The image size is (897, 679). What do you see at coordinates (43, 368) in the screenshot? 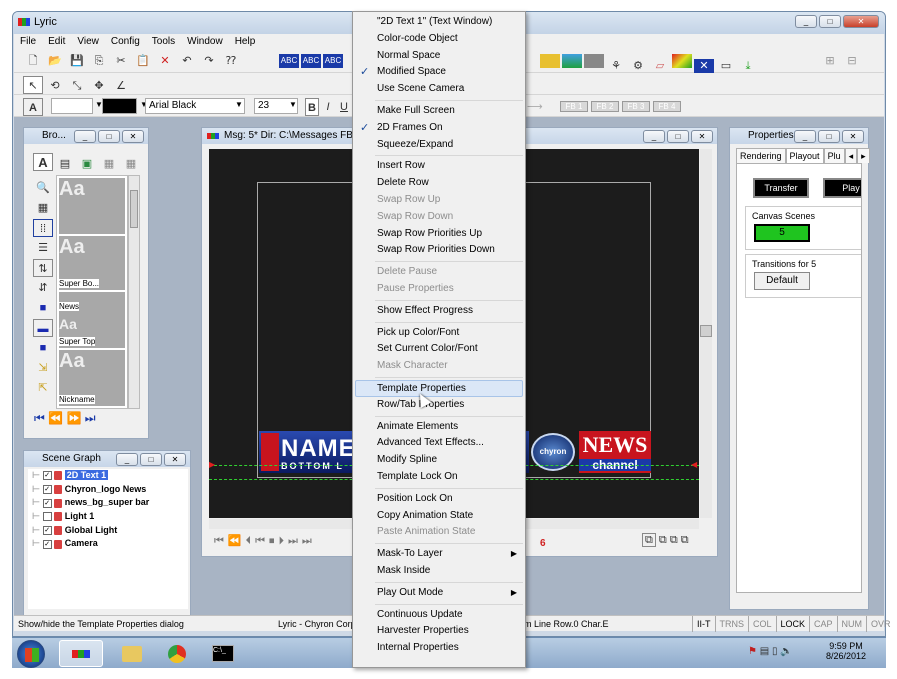
I see `import-icon: ⇲` at bounding box center [43, 368].